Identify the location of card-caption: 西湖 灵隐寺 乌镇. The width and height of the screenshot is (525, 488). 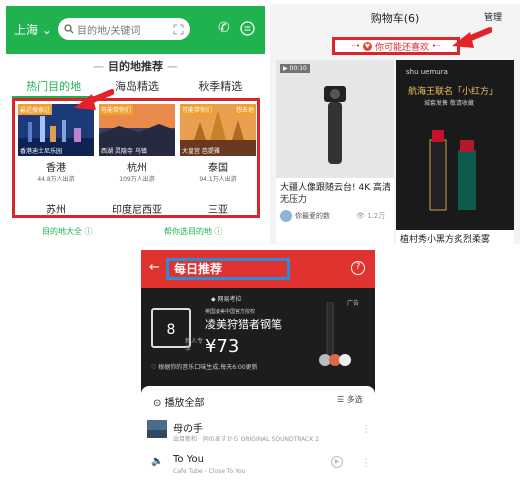
(124, 151).